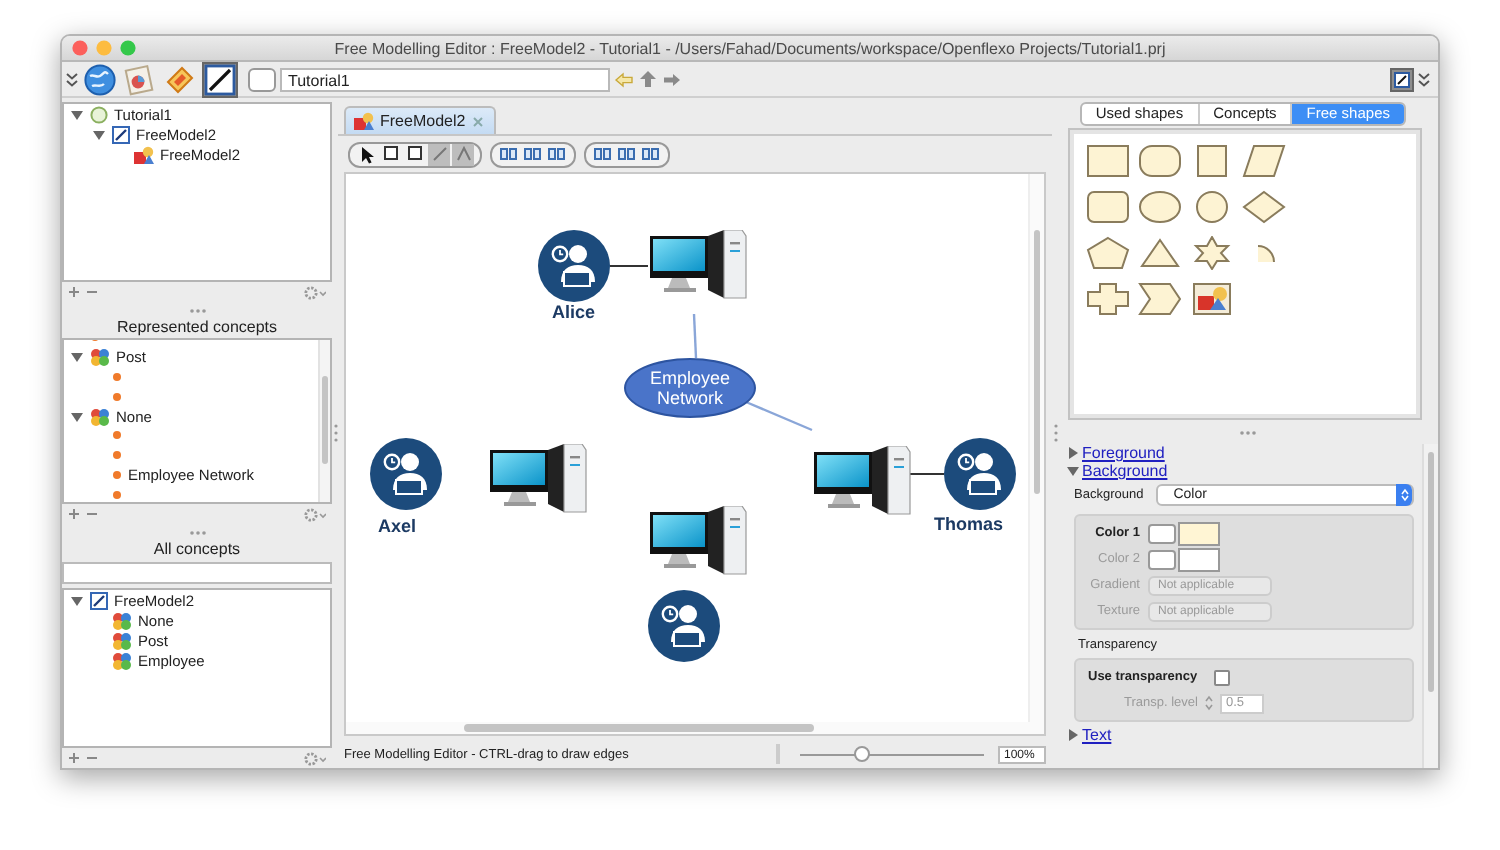 Image resolution: width=1500 pixels, height=850 pixels. What do you see at coordinates (648, 79) in the screenshot?
I see `up-arrow-icon` at bounding box center [648, 79].